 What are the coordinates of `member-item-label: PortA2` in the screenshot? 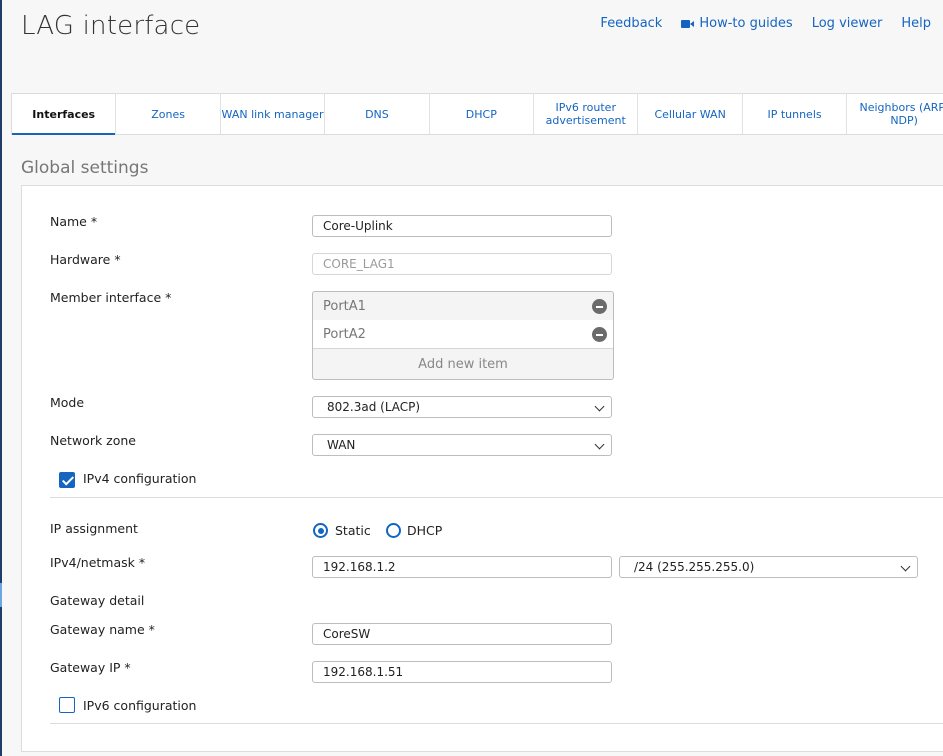 It's located at (344, 334).